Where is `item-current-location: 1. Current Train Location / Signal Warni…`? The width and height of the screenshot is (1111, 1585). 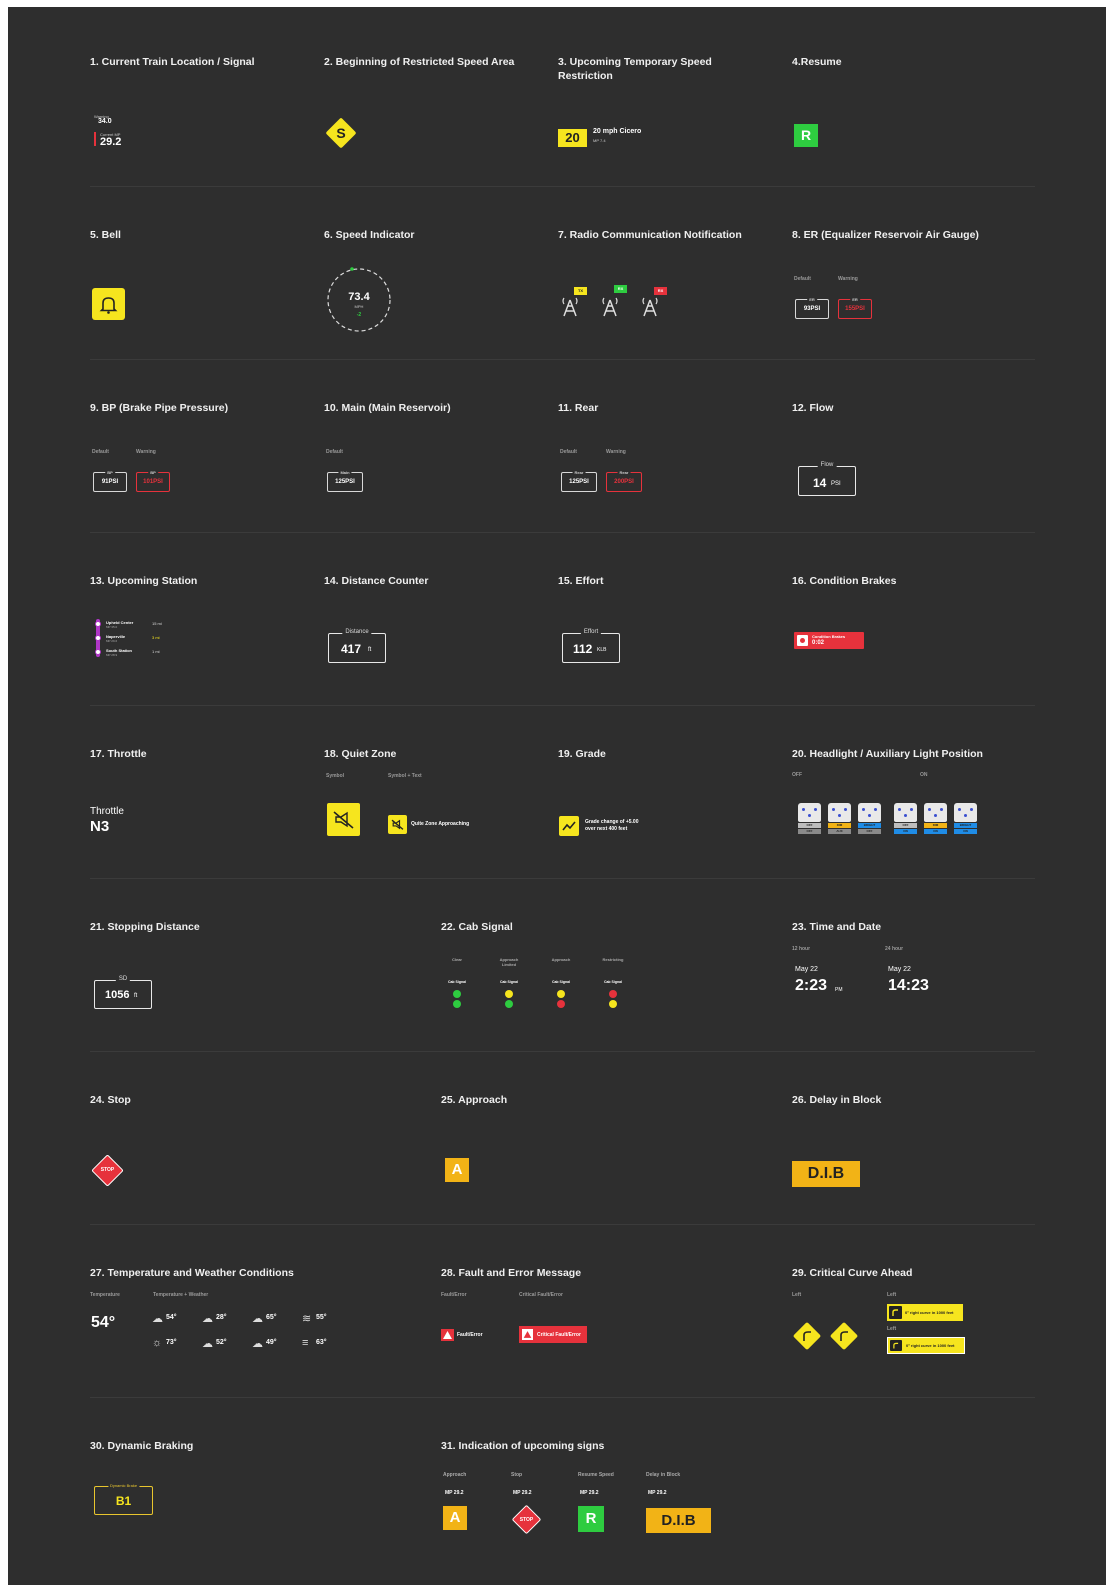 item-current-location: 1. Current Train Location / Signal Warni… is located at coordinates (202, 100).